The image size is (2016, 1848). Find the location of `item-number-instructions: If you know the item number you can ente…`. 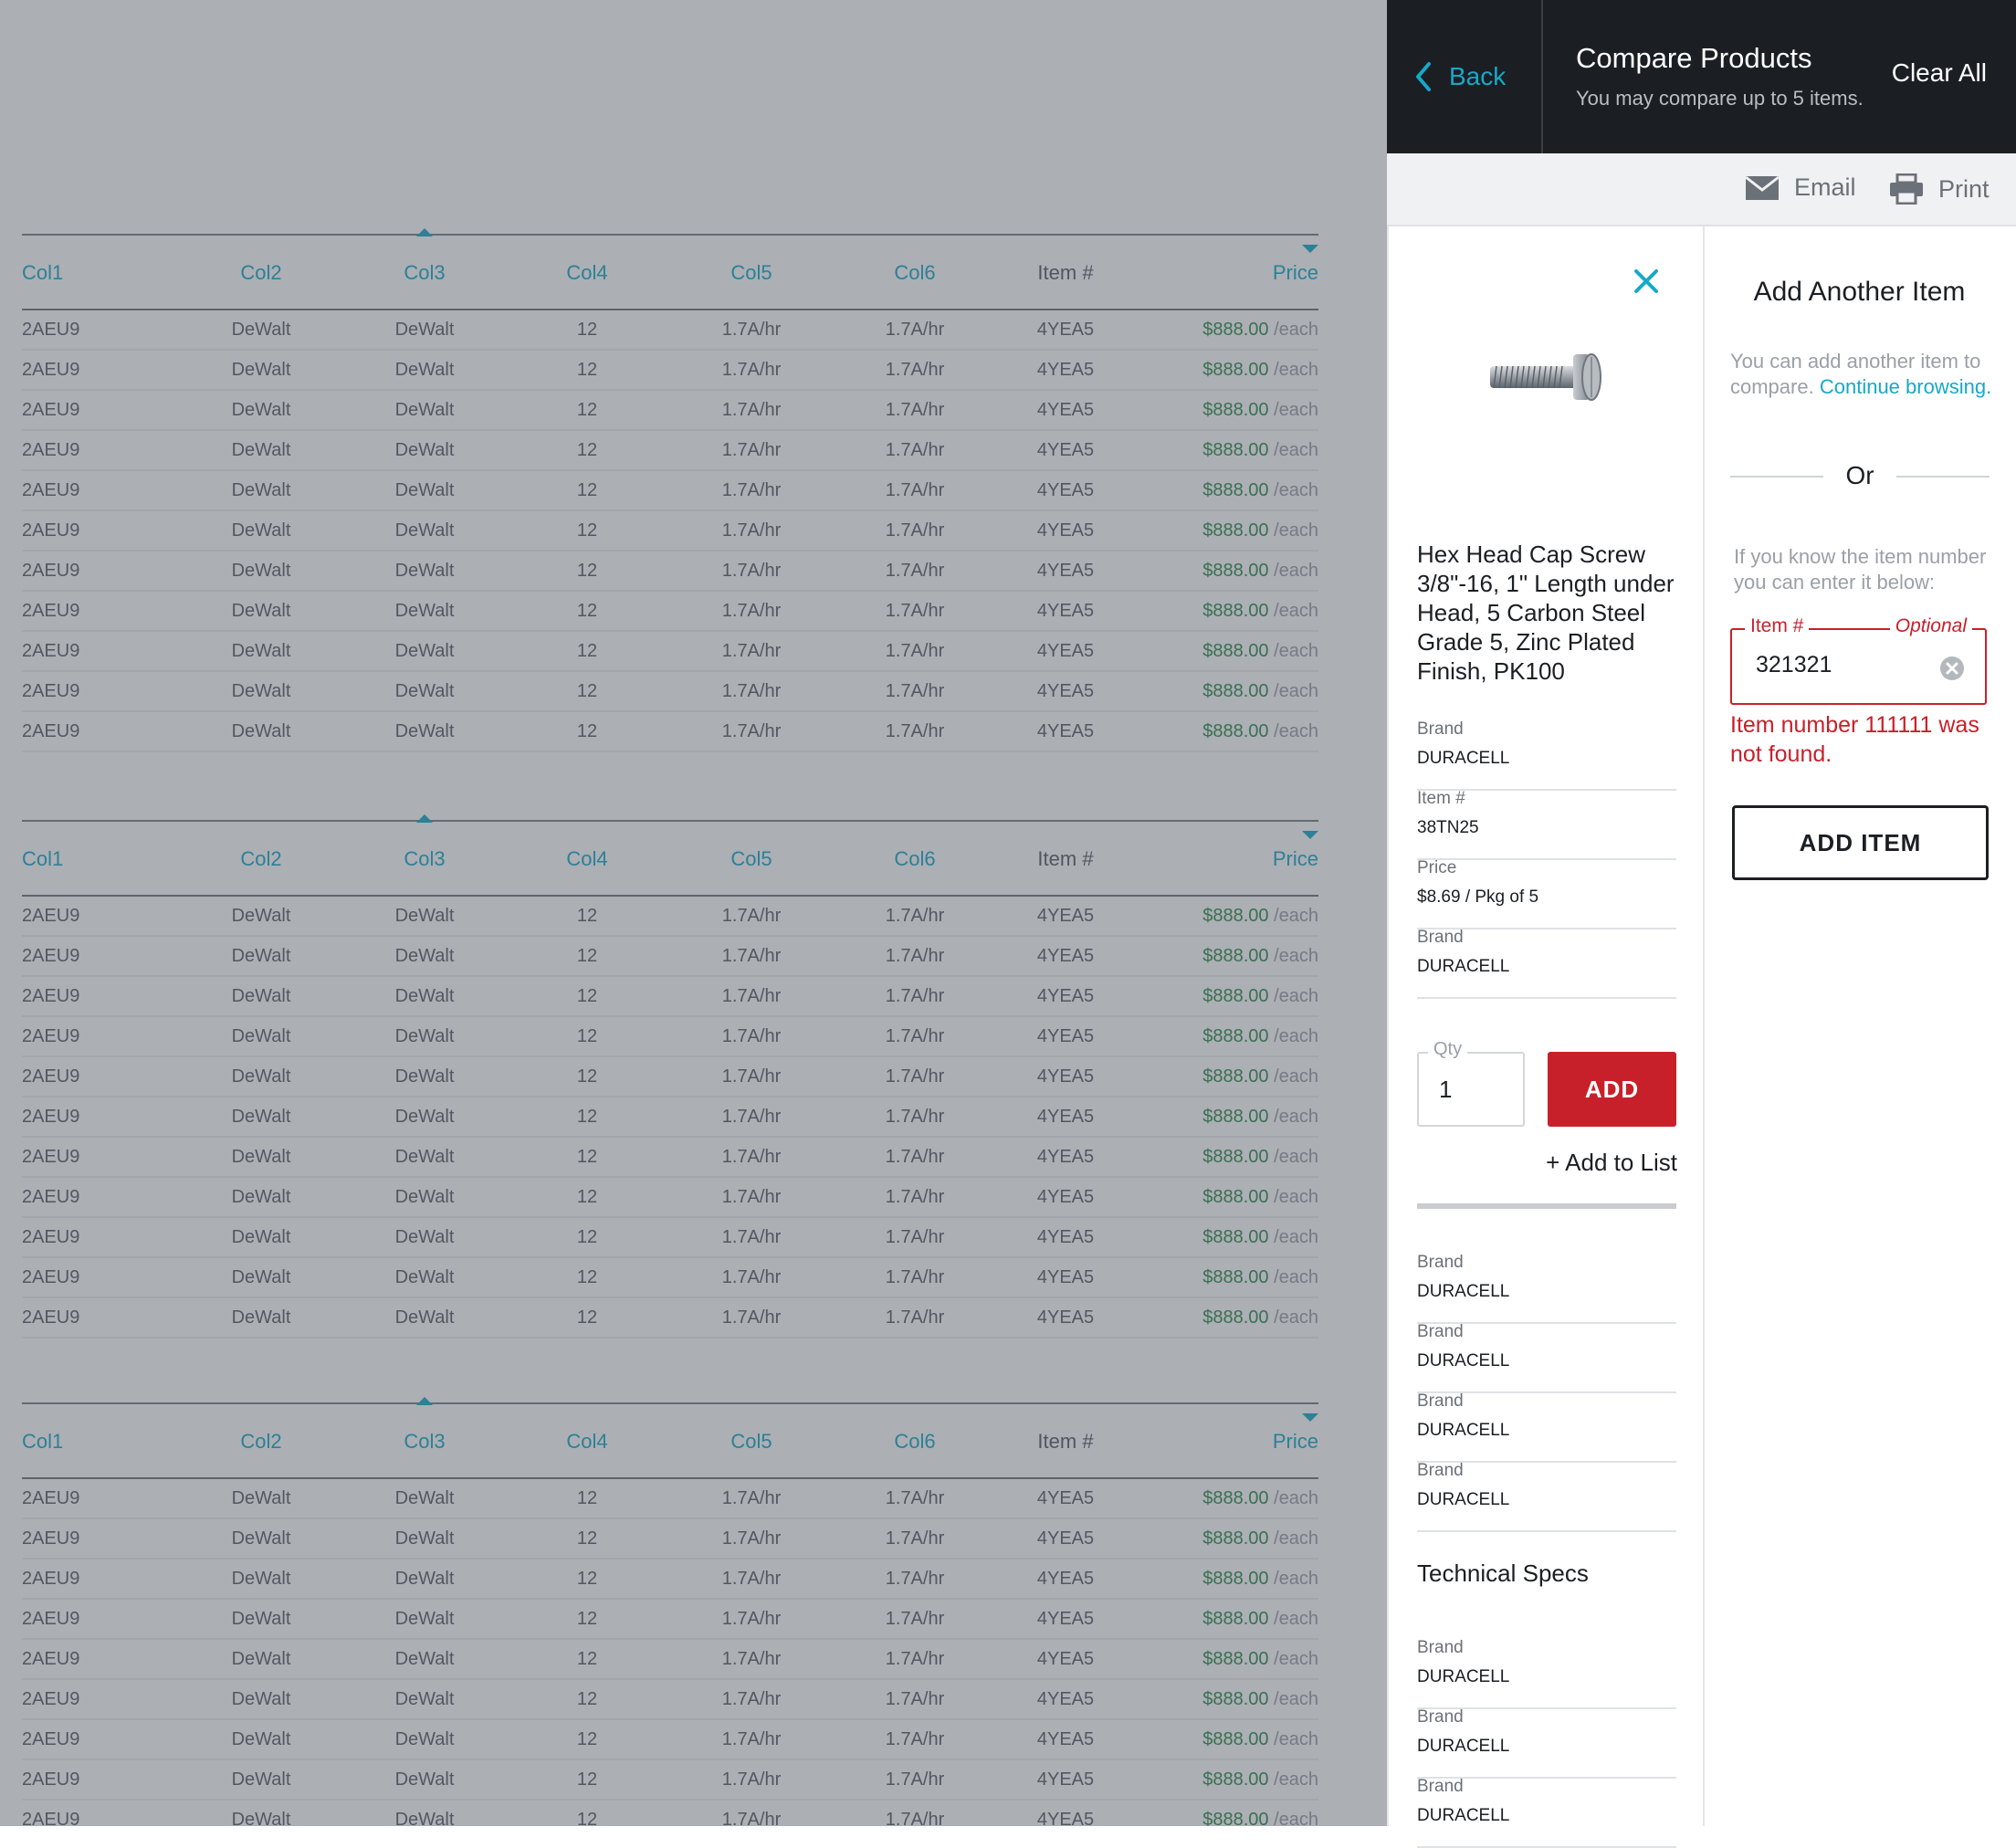

item-number-instructions: If you know the item number you can ente… is located at coordinates (1860, 569).